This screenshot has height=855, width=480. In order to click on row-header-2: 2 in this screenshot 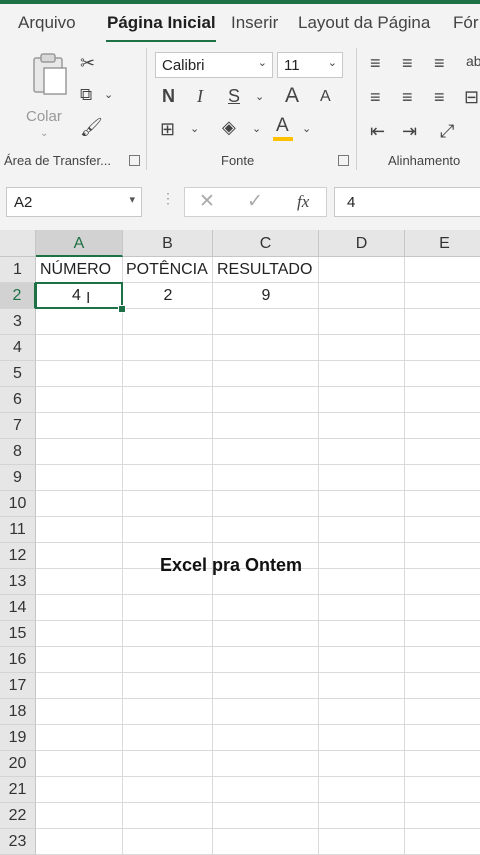, I will do `click(18, 296)`.